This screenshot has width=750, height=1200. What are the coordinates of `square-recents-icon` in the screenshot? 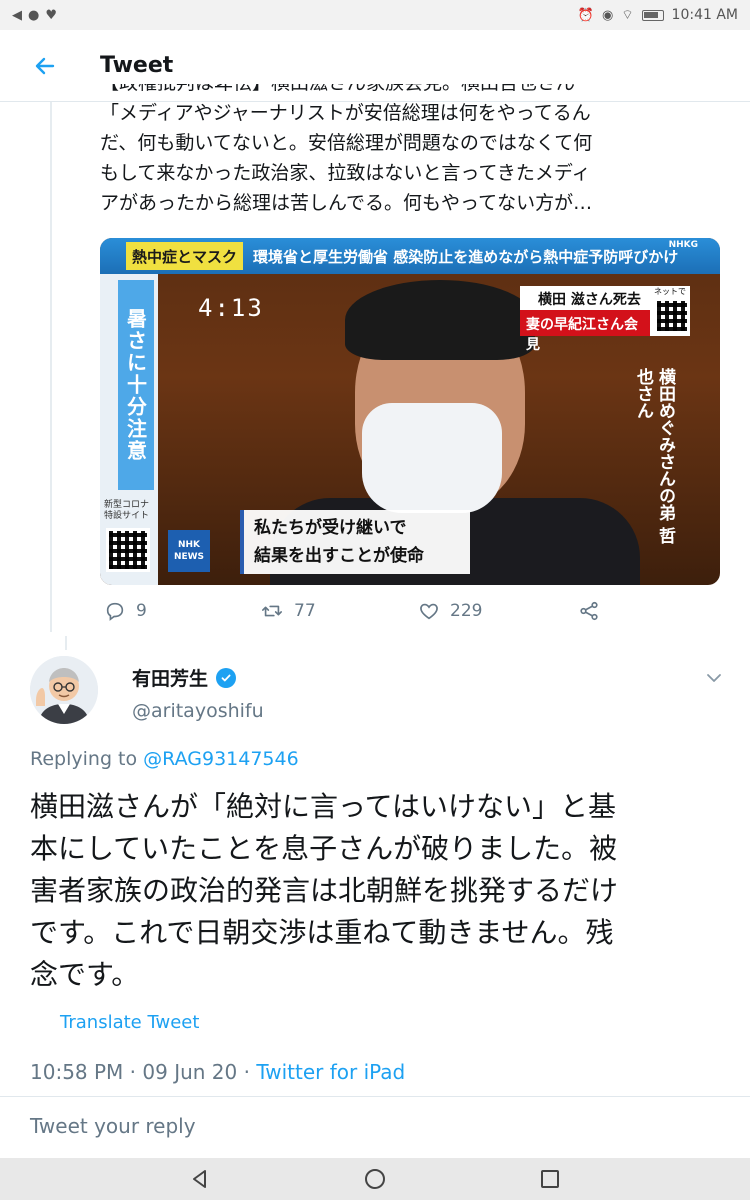 It's located at (550, 1179).